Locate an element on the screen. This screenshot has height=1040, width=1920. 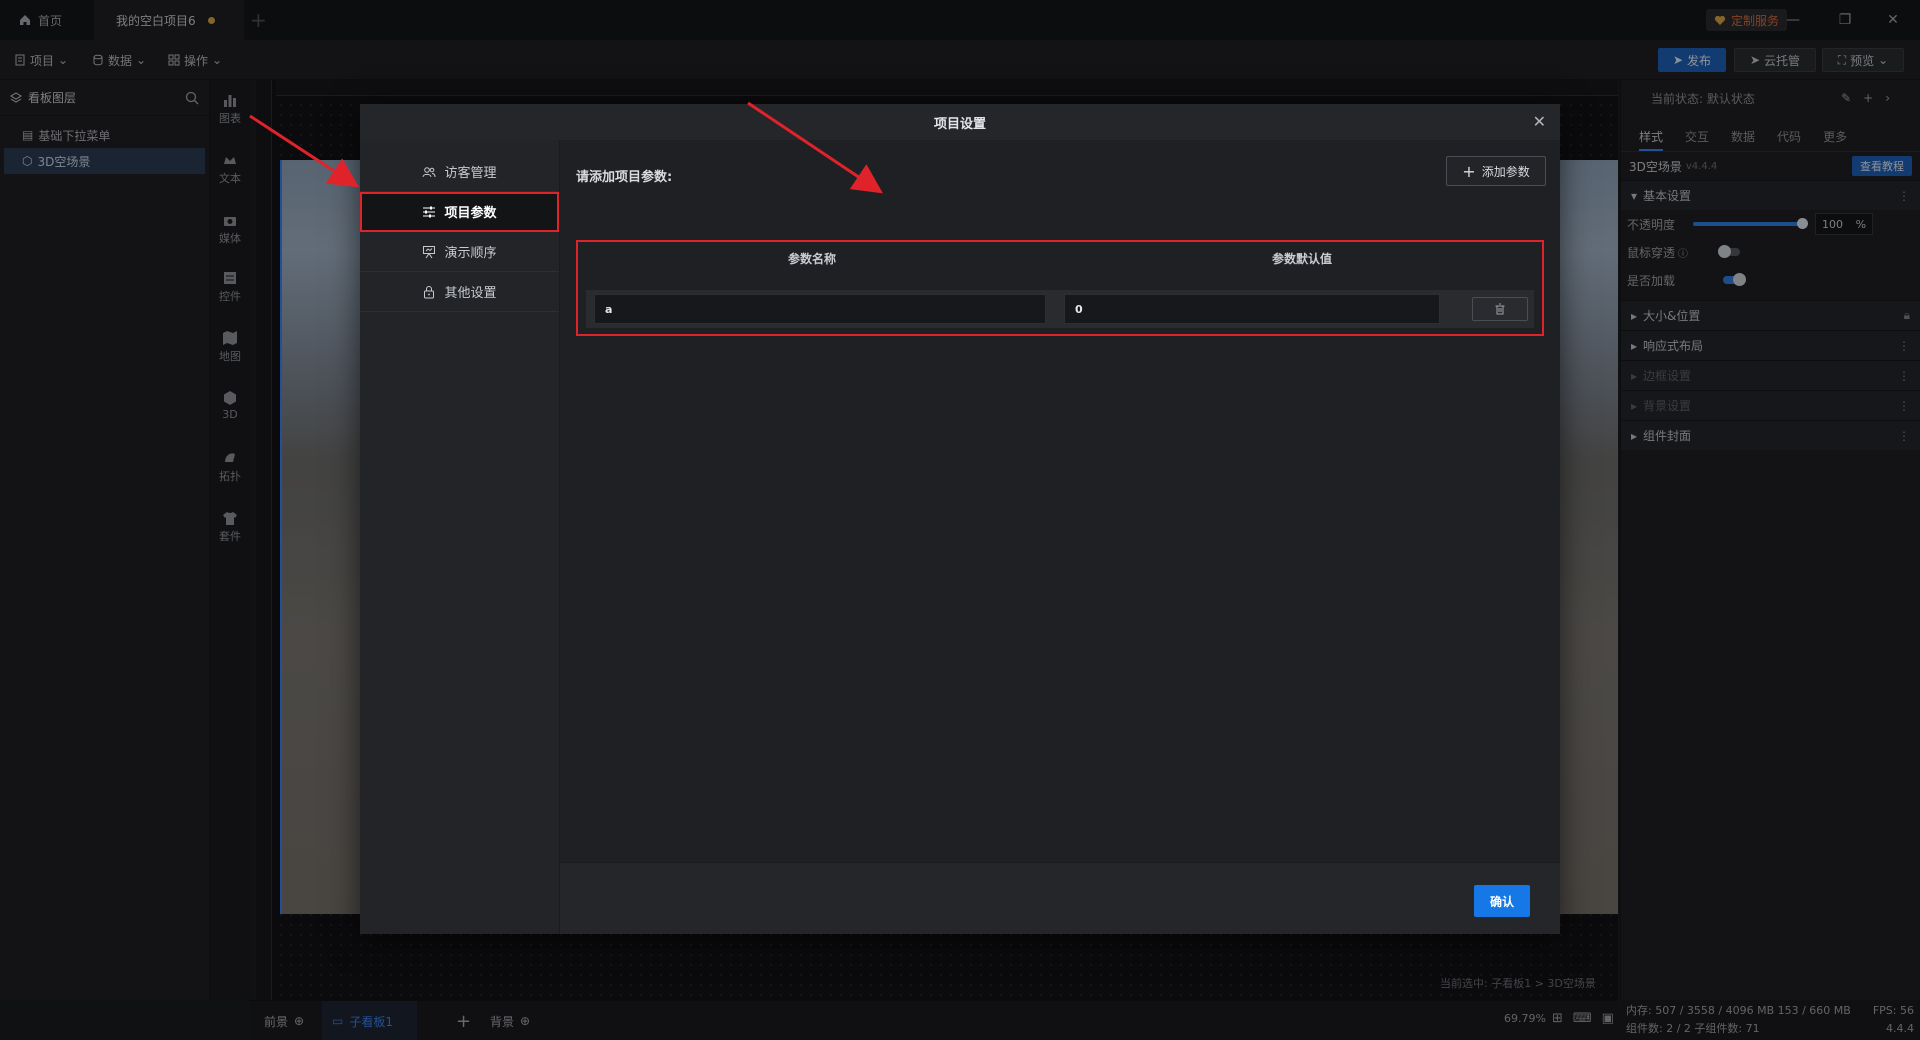
close-icon: ✕ is located at coordinates (1539, 121).